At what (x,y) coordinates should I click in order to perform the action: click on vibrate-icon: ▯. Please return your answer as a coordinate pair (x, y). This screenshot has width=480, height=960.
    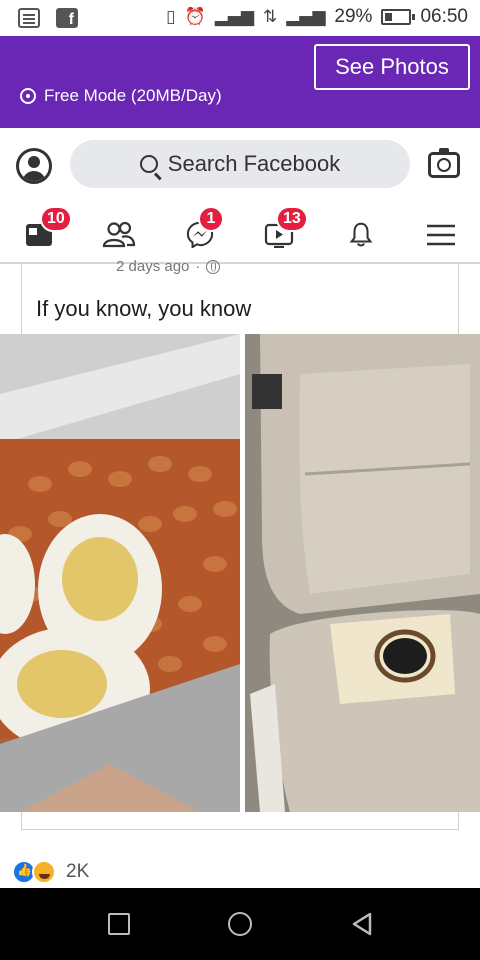
    Looking at the image, I should click on (171, 17).